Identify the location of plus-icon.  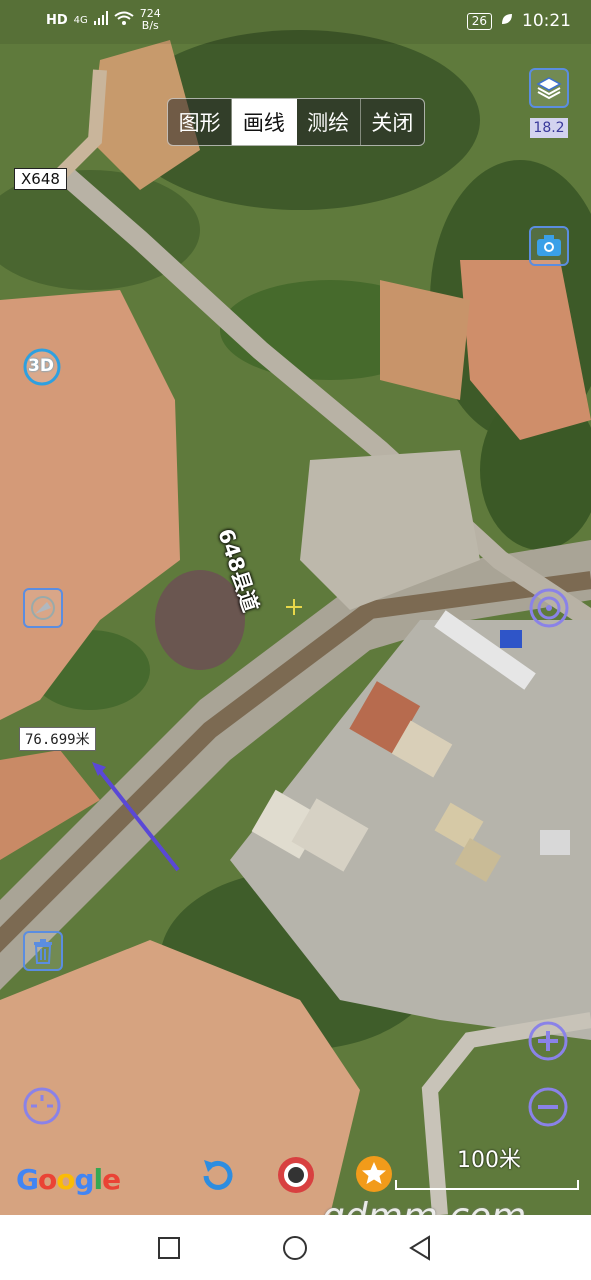
(548, 1041).